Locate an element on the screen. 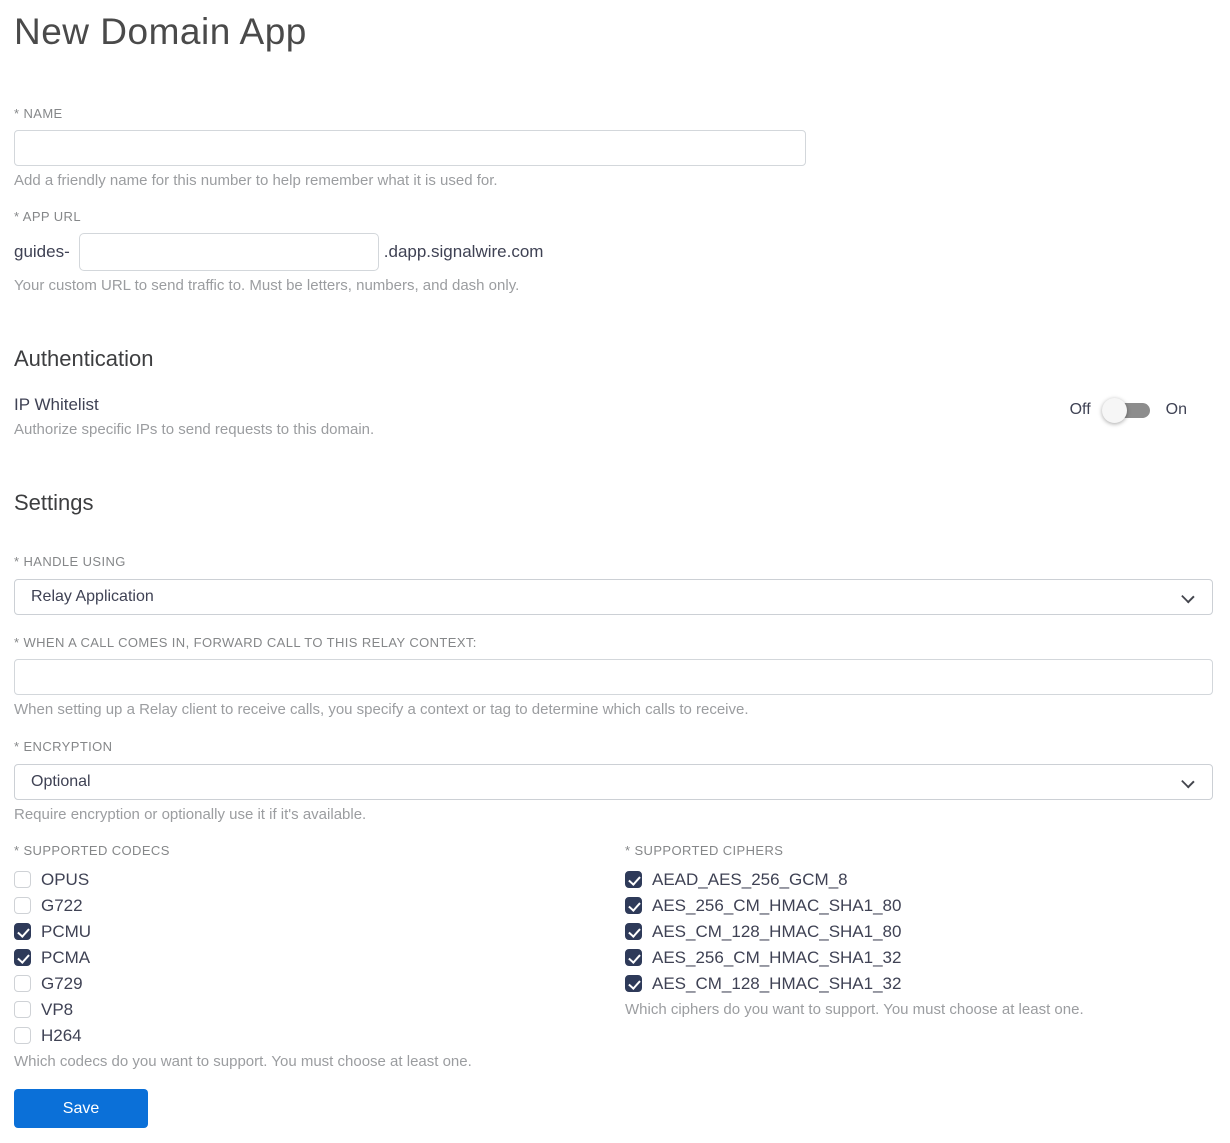  codec-option-label: G722 is located at coordinates (62, 905).